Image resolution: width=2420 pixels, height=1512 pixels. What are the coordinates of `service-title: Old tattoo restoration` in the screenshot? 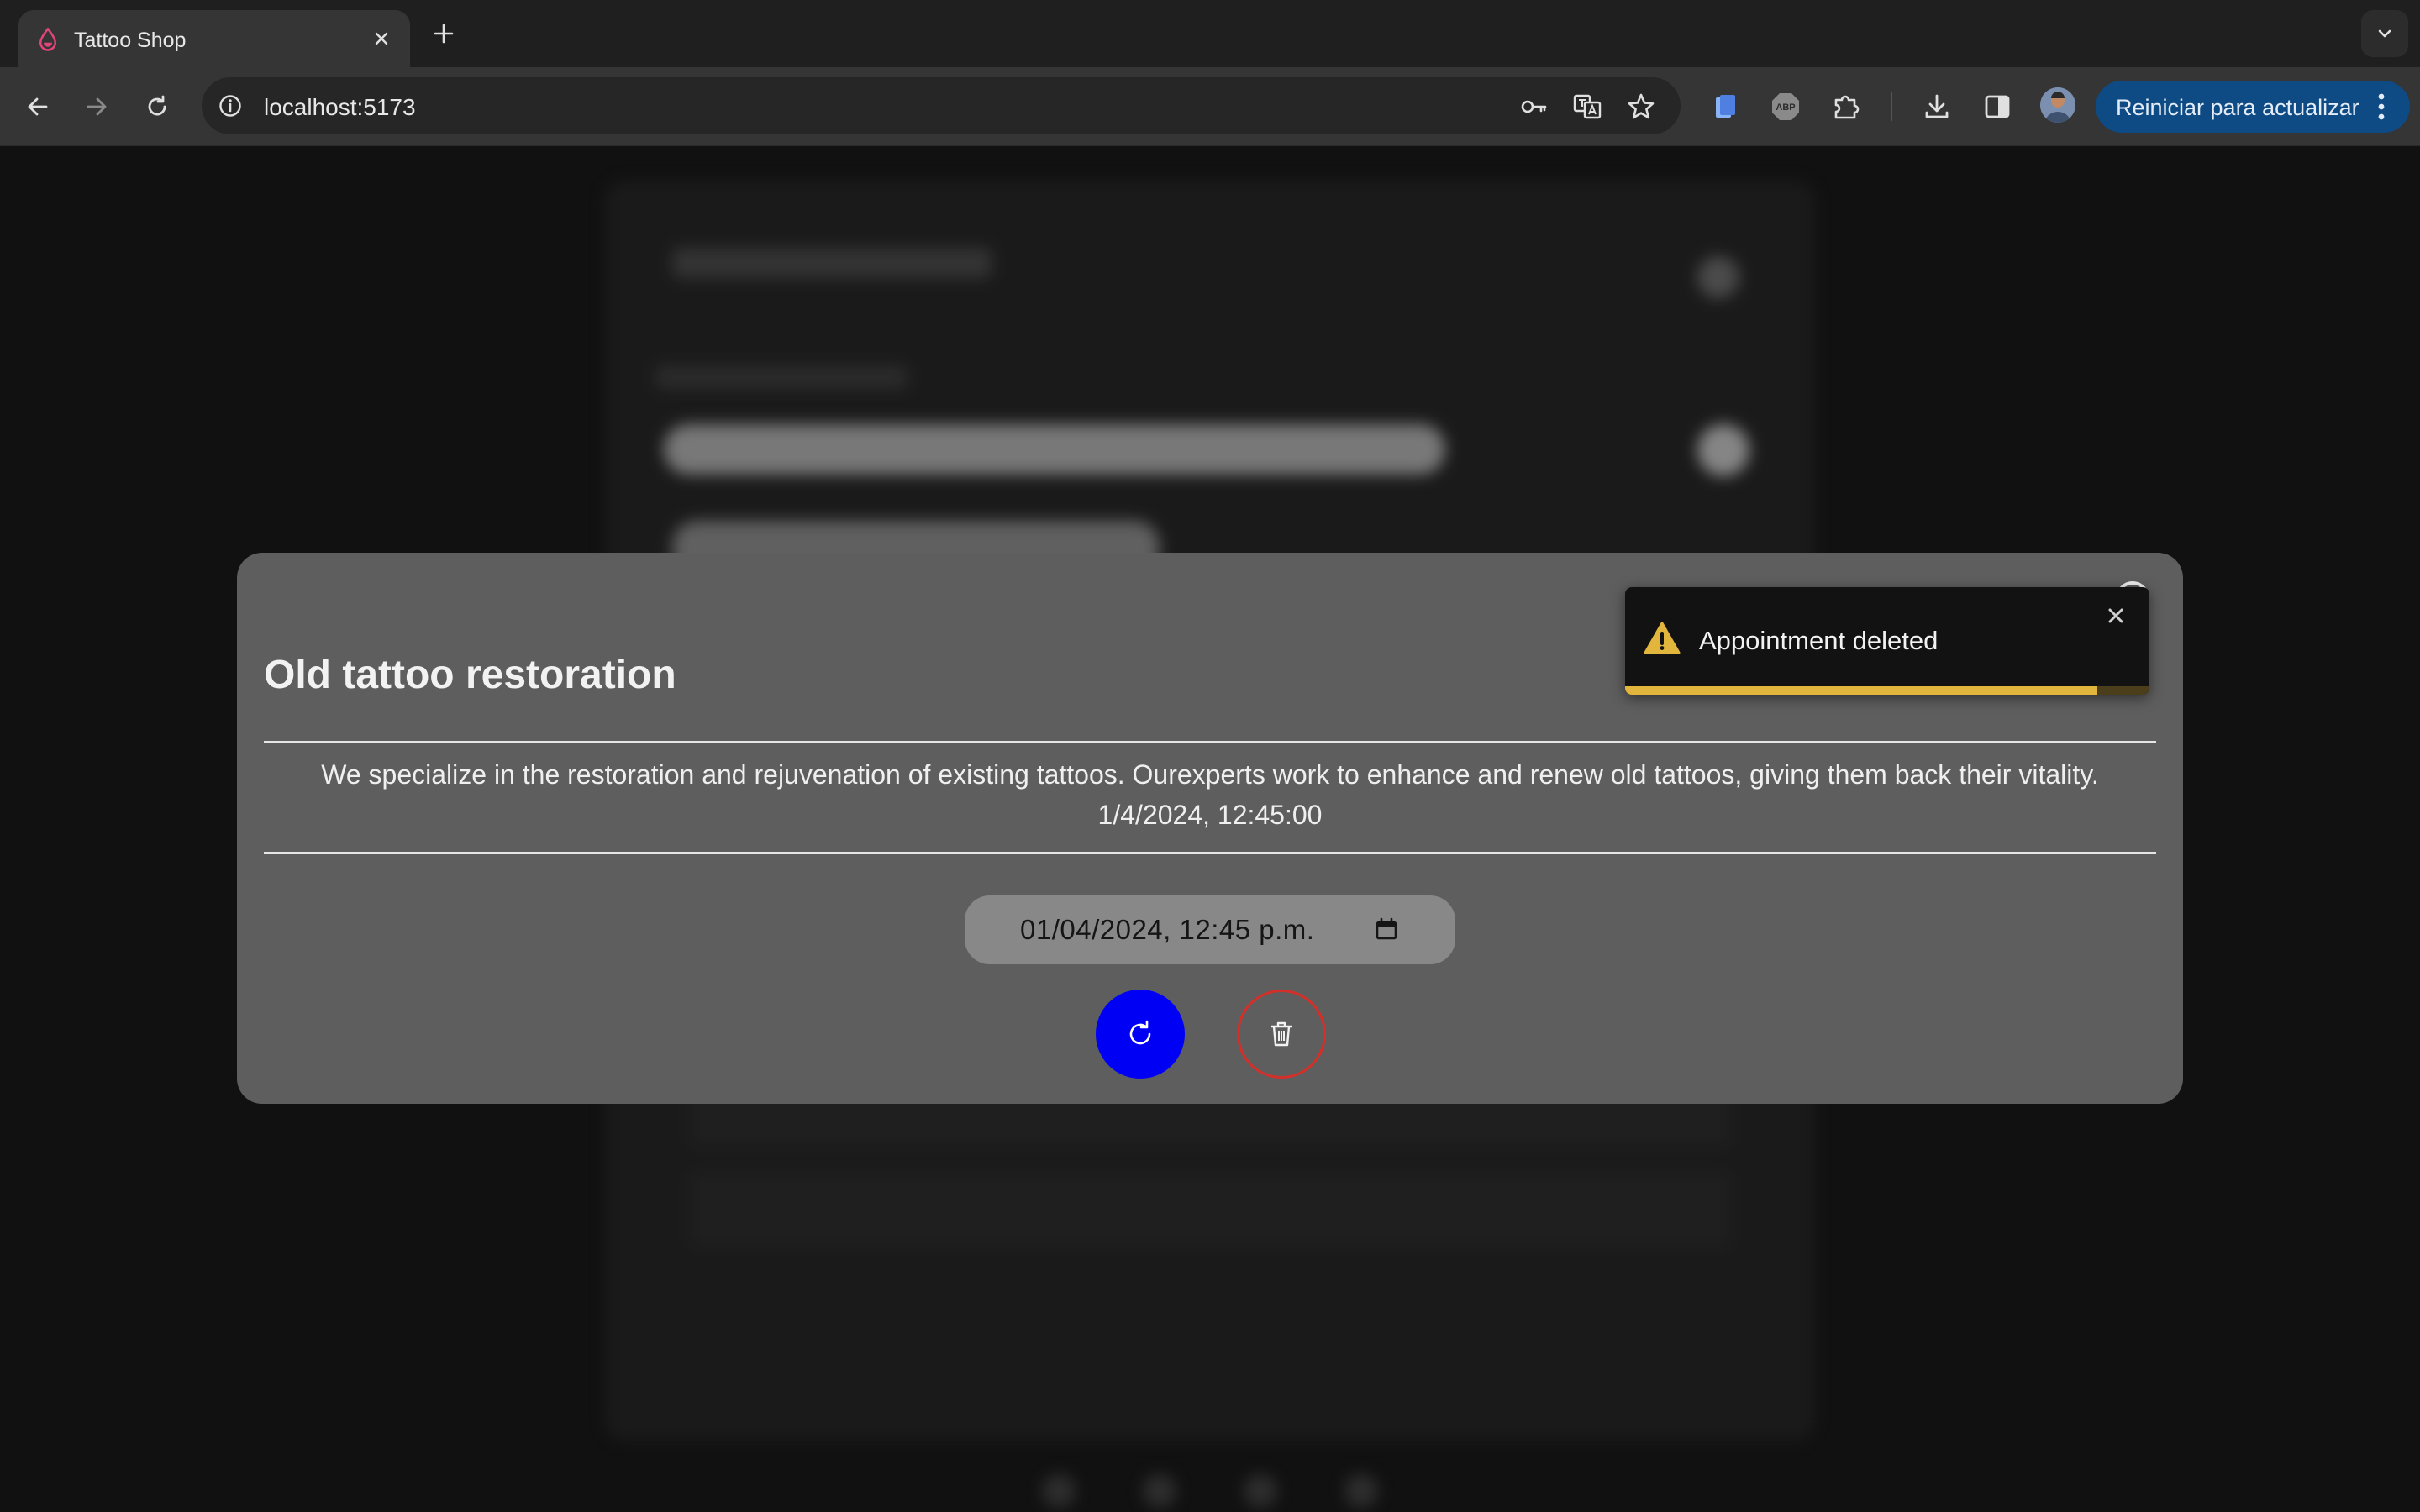 It's located at (470, 675).